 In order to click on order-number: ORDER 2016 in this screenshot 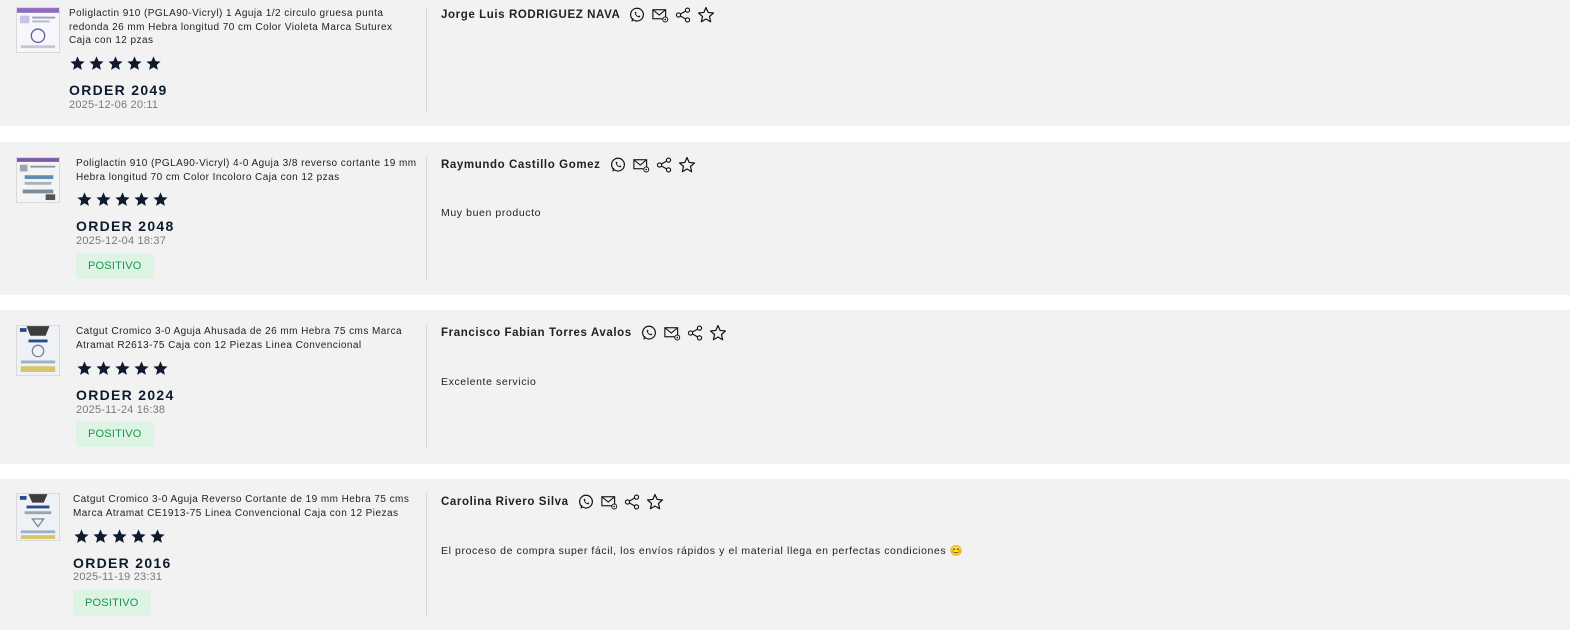, I will do `click(122, 563)`.